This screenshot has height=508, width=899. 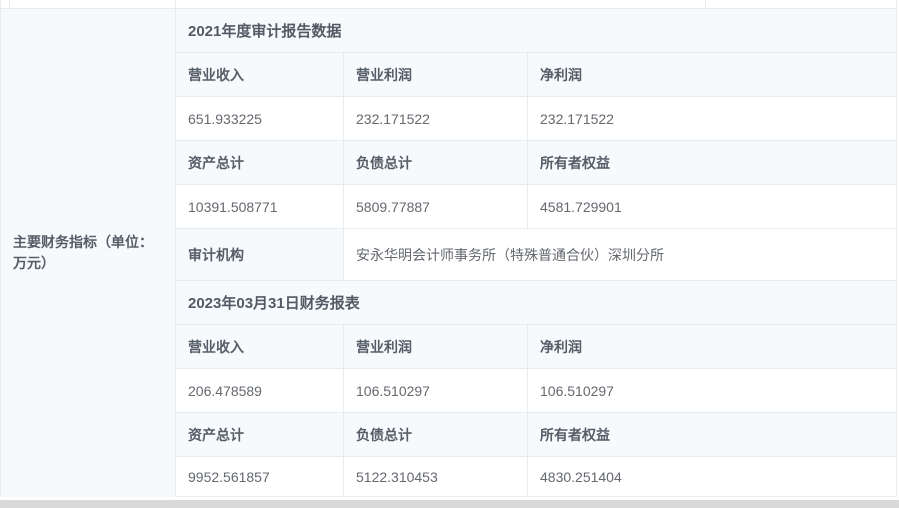 What do you see at coordinates (260, 206) in the screenshot?
I see `metric-value-cell: 10391.508771` at bounding box center [260, 206].